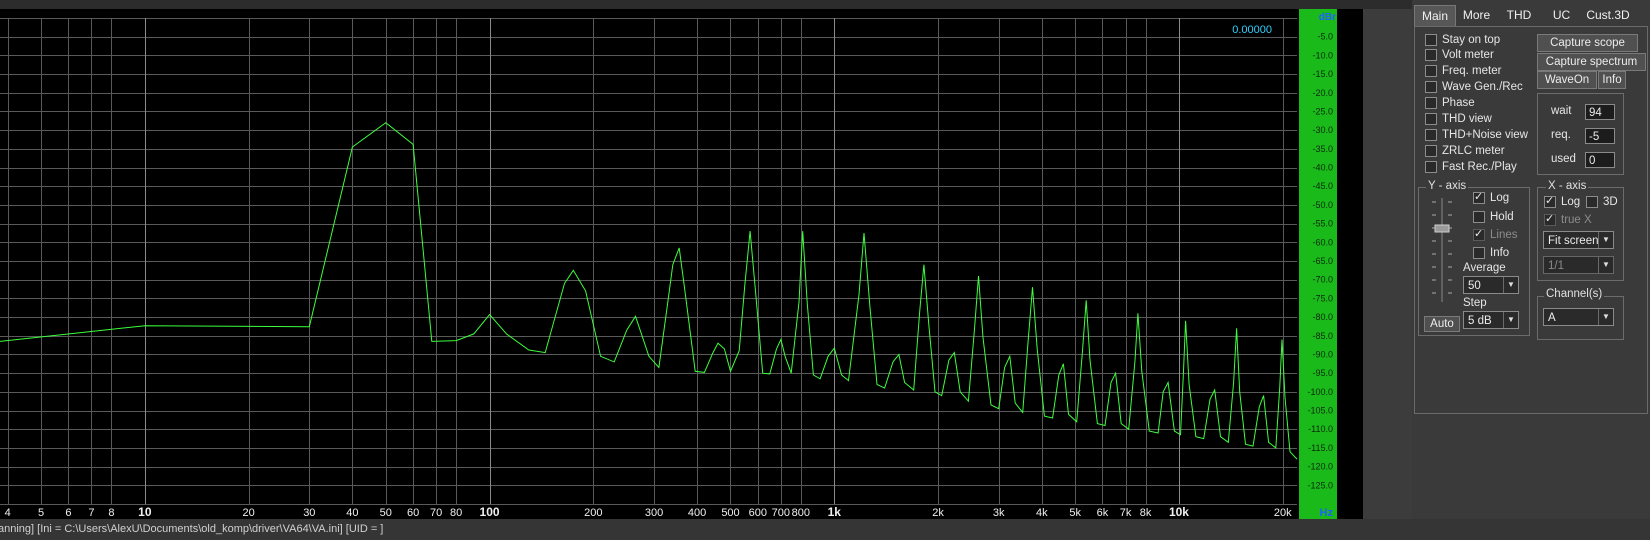 This screenshot has width=1650, height=540. What do you see at coordinates (1479, 216) in the screenshot?
I see `y-hold-checkbox` at bounding box center [1479, 216].